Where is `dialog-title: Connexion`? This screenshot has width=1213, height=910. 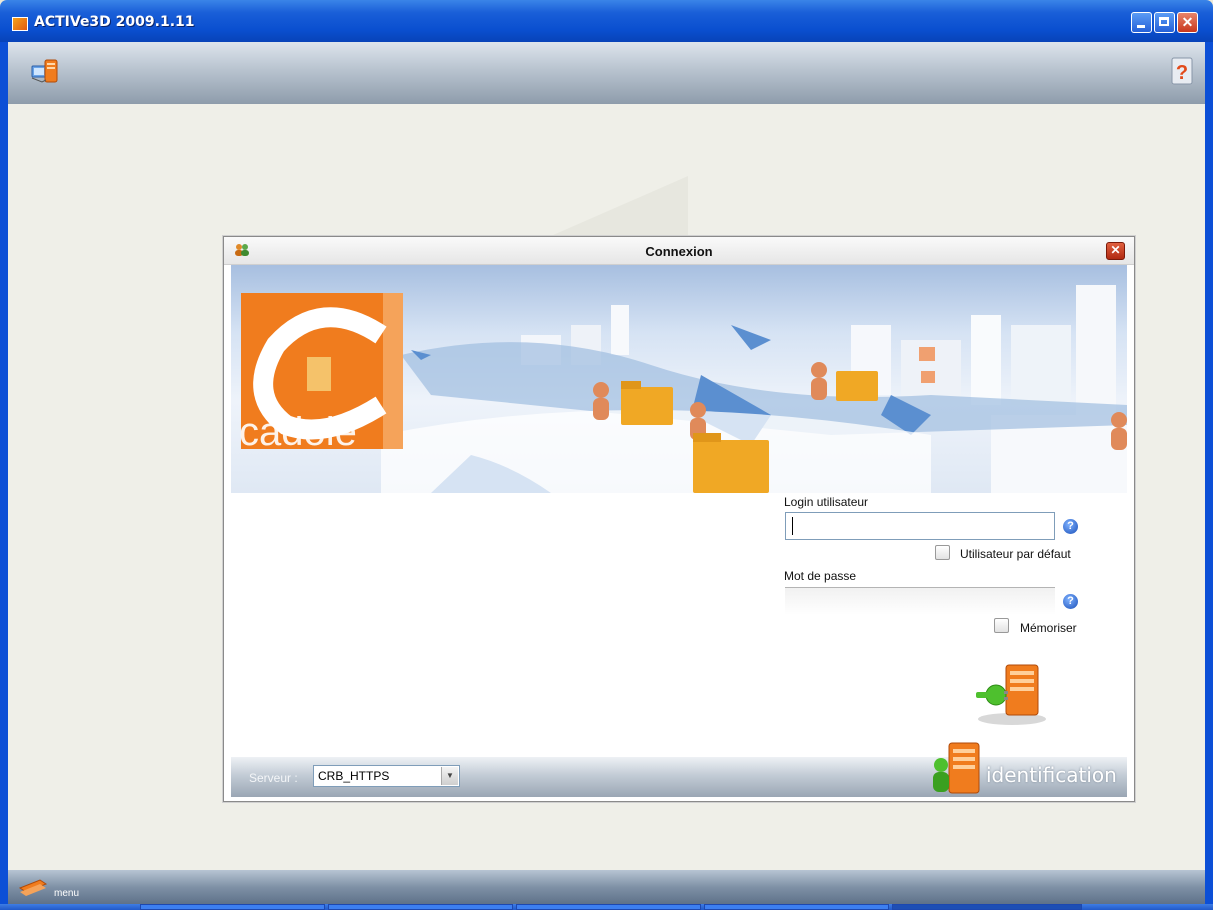 dialog-title: Connexion is located at coordinates (679, 251).